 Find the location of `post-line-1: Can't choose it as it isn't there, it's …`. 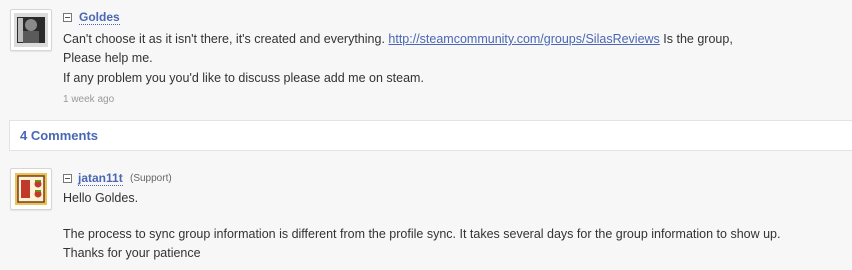

post-line-1: Can't choose it as it isn't there, it's … is located at coordinates (398, 39).